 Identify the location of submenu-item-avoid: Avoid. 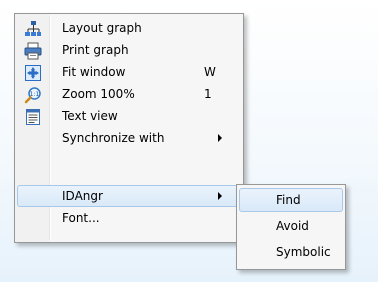
(291, 226).